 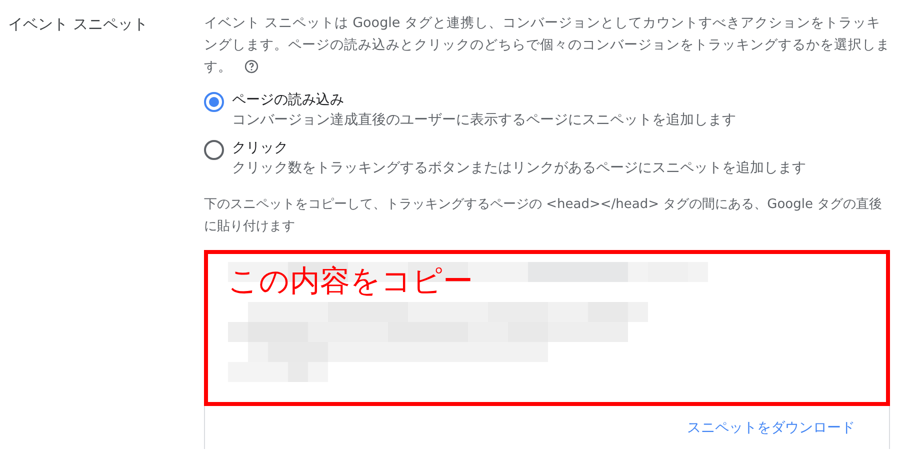 What do you see at coordinates (519, 148) in the screenshot?
I see `option-label: クリック` at bounding box center [519, 148].